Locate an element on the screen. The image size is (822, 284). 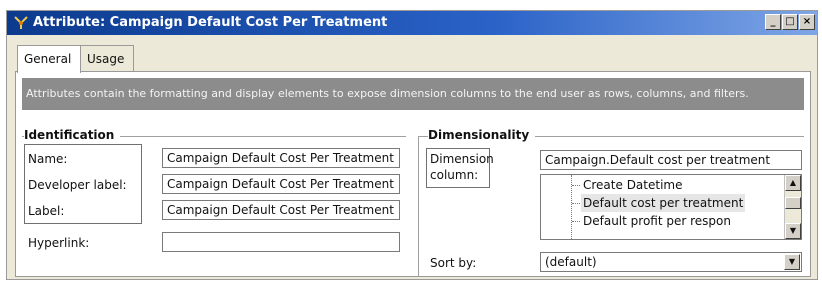
name-label: Name: is located at coordinates (48, 159).